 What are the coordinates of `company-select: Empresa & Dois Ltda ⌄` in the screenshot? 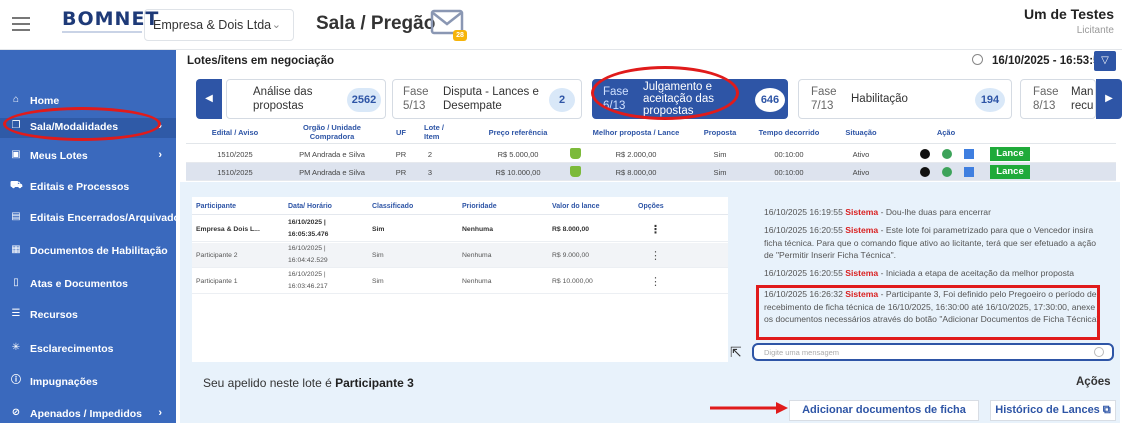 It's located at (219, 25).